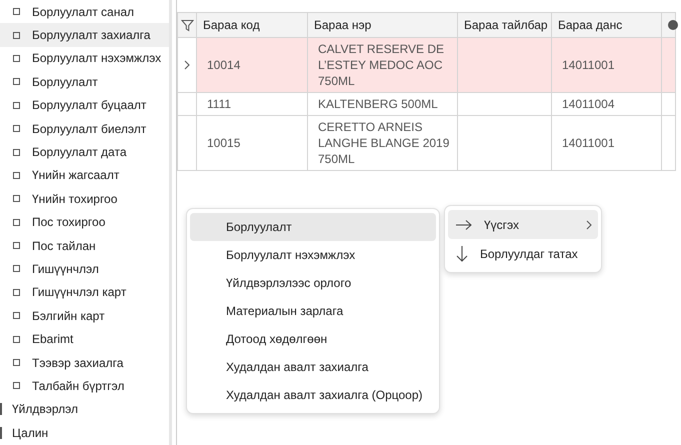 The image size is (681, 445). What do you see at coordinates (84, 128) in the screenshot?
I see `sidebar-item: Борлуулалт биелэлт` at bounding box center [84, 128].